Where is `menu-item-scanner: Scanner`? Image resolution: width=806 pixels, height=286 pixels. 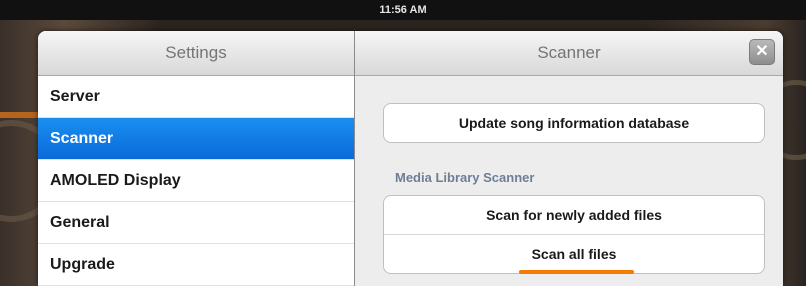
menu-item-scanner: Scanner is located at coordinates (196, 139).